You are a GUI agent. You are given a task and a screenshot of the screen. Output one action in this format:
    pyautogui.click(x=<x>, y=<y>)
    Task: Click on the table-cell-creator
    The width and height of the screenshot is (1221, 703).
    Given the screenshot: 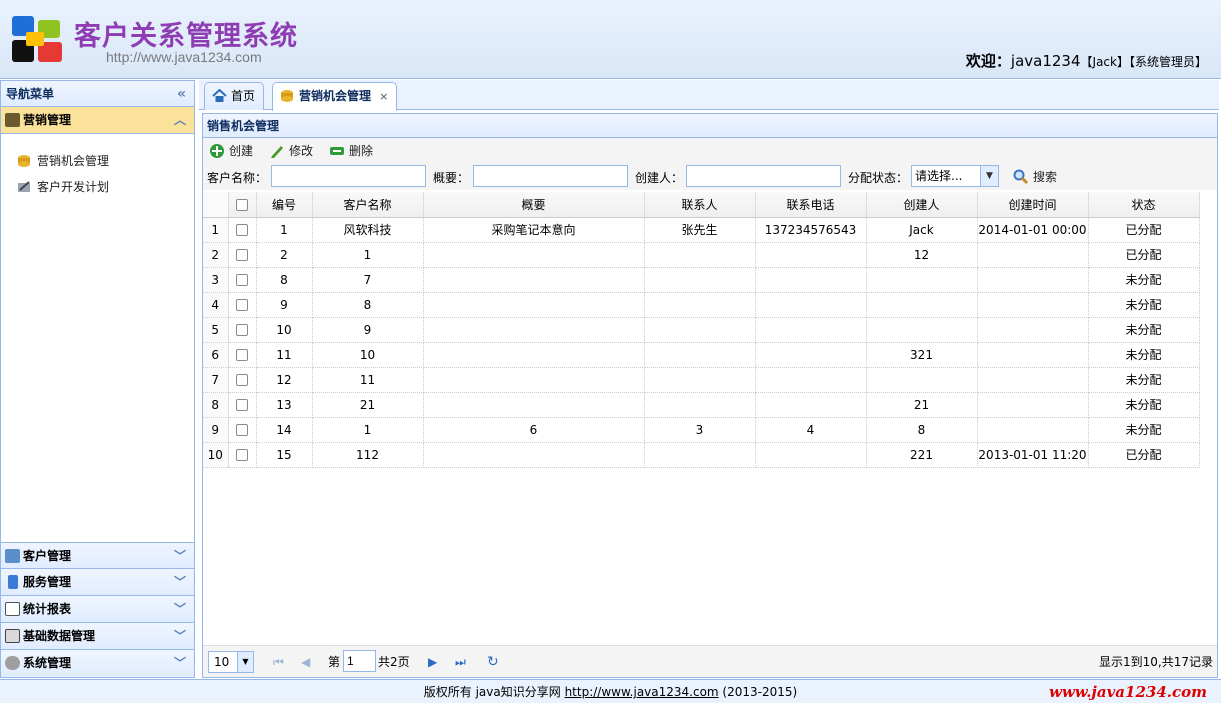 What is the action you would take?
    pyautogui.click(x=922, y=380)
    